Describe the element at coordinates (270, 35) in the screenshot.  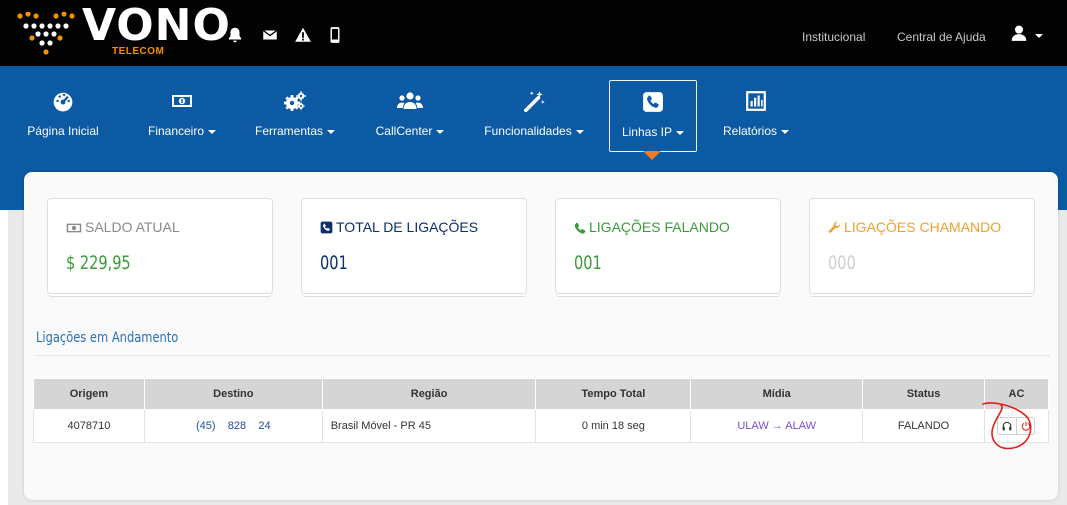
I see `envelope-icon` at that location.